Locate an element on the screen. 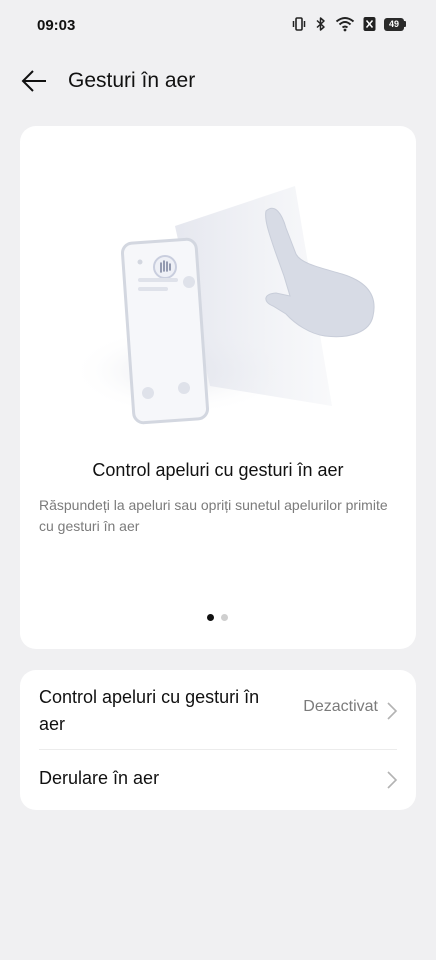 The width and height of the screenshot is (436, 960). hero-title: Control apeluri cu gesturi în aer is located at coordinates (218, 470).